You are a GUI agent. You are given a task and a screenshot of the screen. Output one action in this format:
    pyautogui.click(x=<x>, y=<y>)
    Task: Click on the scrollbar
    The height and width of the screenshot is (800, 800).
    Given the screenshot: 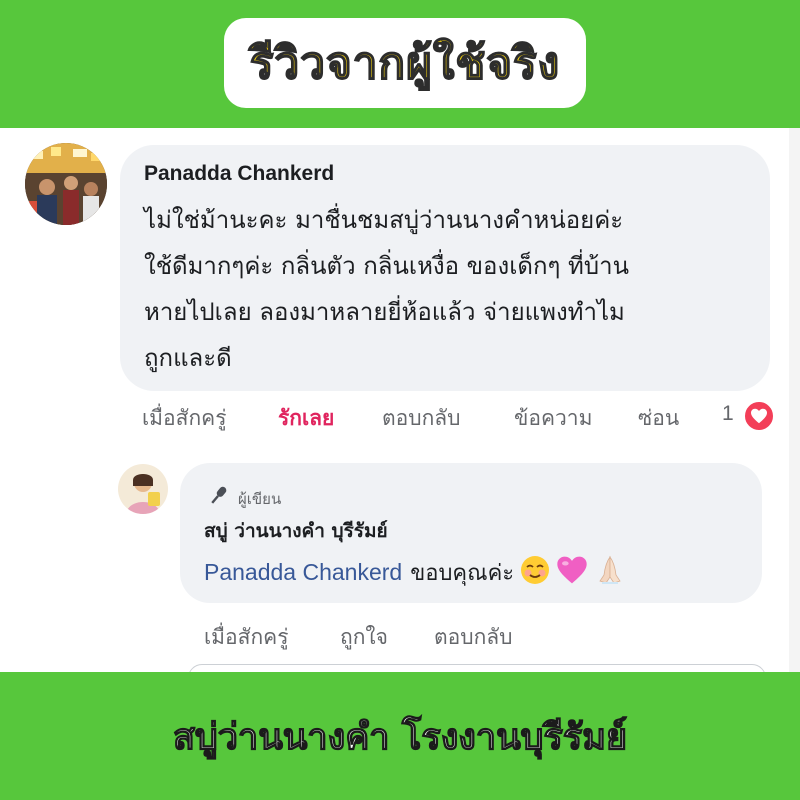 What is the action you would take?
    pyautogui.click(x=794, y=400)
    